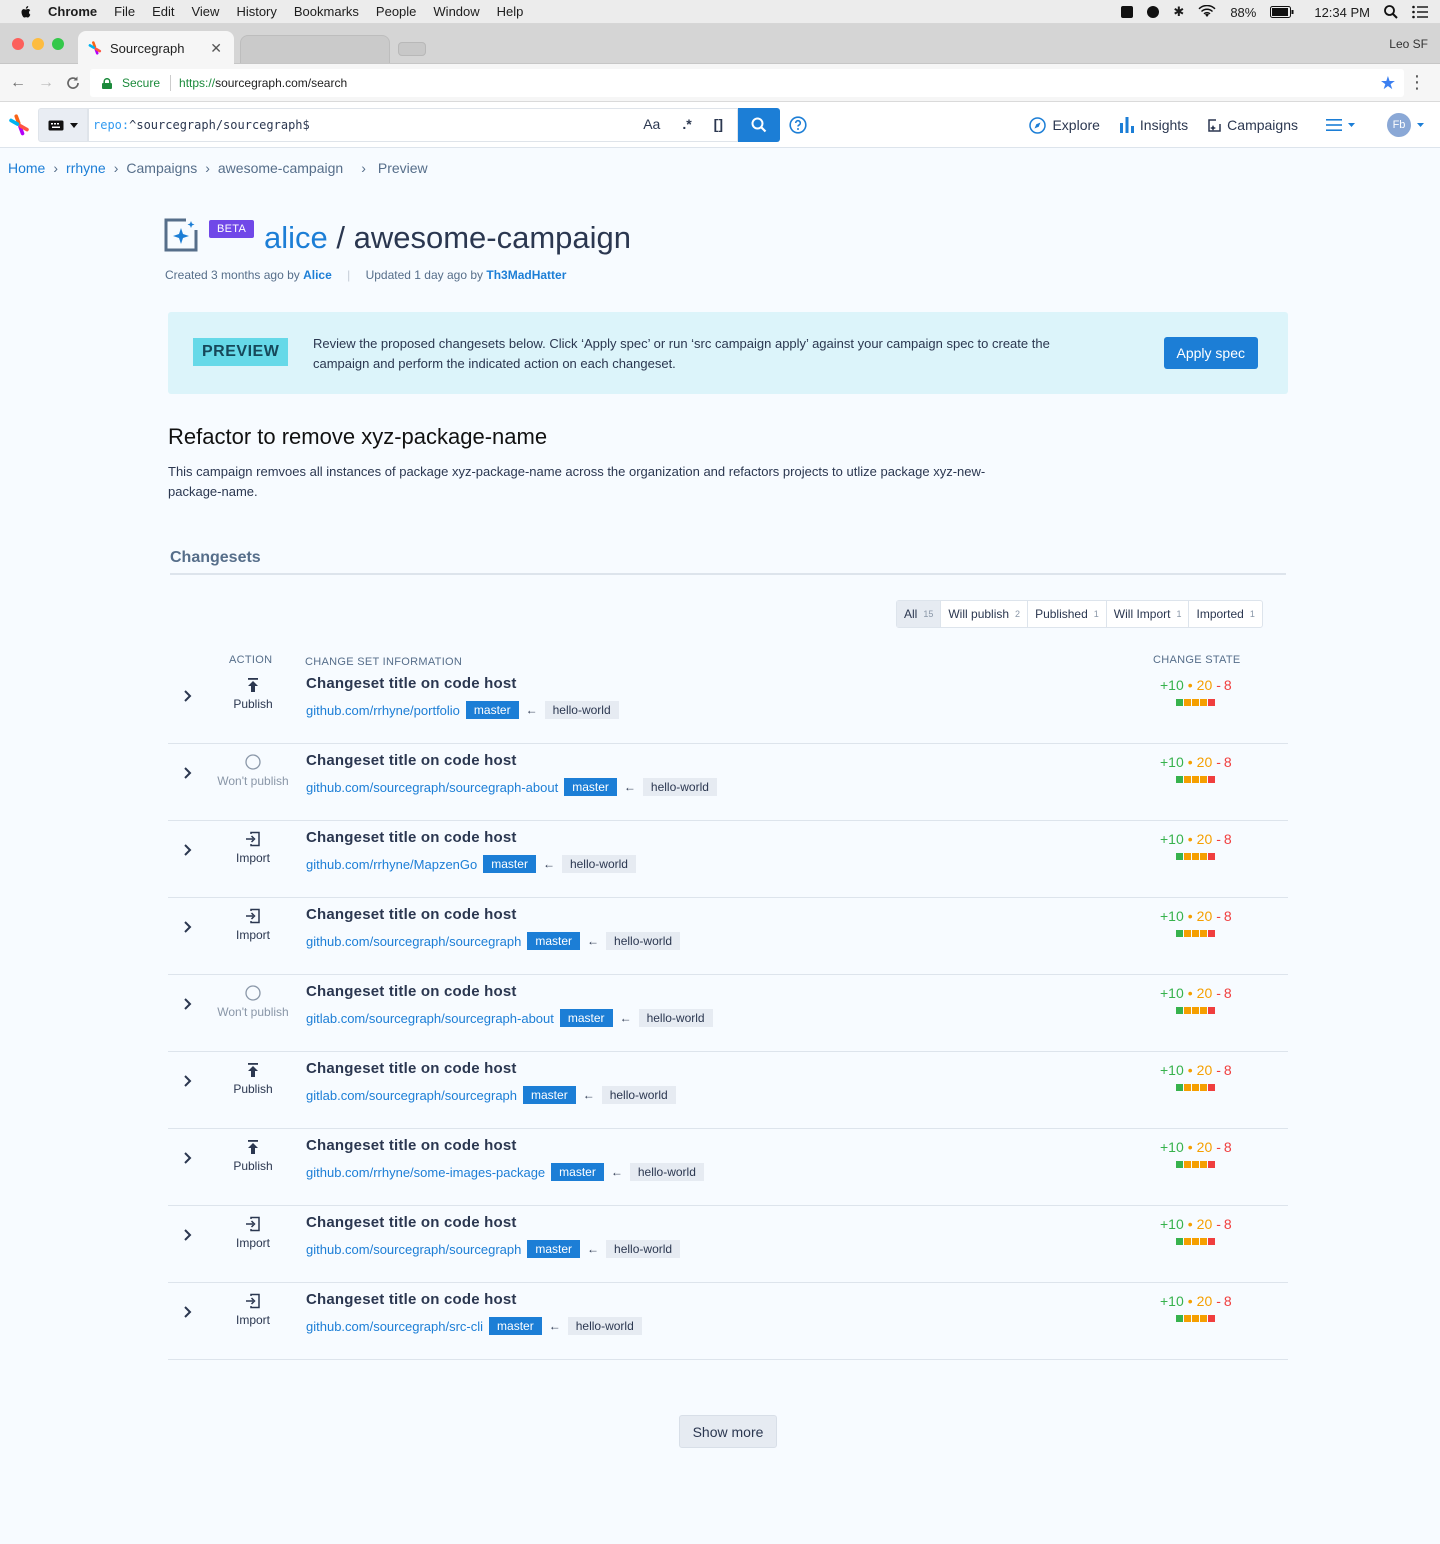 This screenshot has width=1440, height=1544. Describe the element at coordinates (492, 237) in the screenshot. I see `campaign-name: awesome-campaign` at that location.